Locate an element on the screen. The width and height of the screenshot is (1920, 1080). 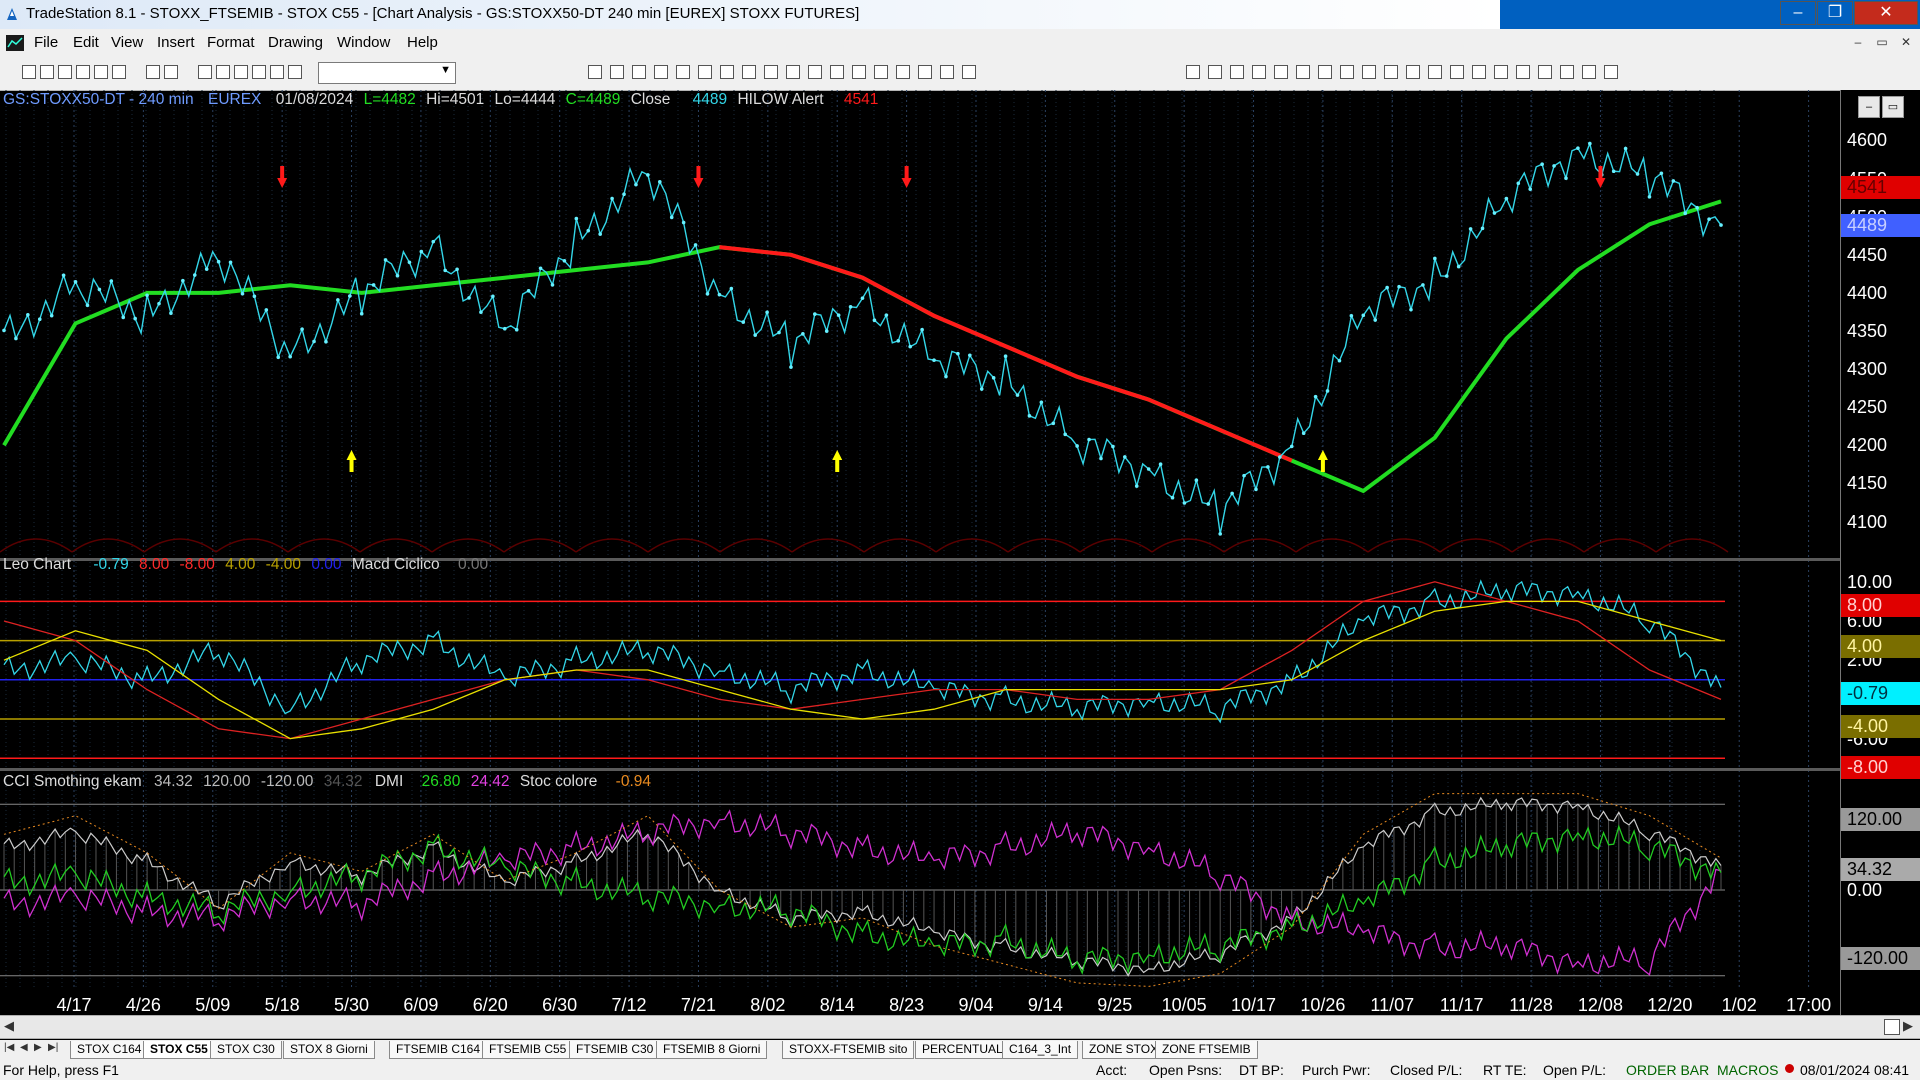
workspace-tab: FTSEMIB C164 is located at coordinates (438, 1050).